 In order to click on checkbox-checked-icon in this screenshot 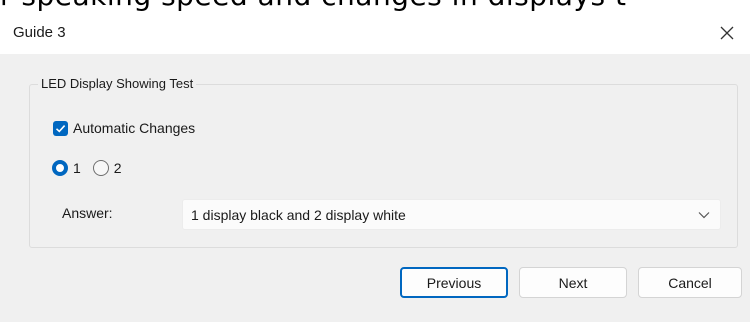, I will do `click(60, 128)`.